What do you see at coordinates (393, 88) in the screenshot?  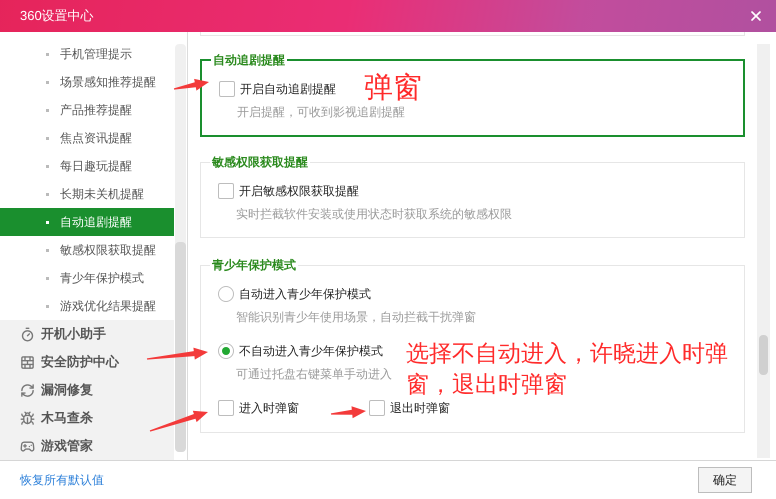 I see `annotation-note: 弹窗` at bounding box center [393, 88].